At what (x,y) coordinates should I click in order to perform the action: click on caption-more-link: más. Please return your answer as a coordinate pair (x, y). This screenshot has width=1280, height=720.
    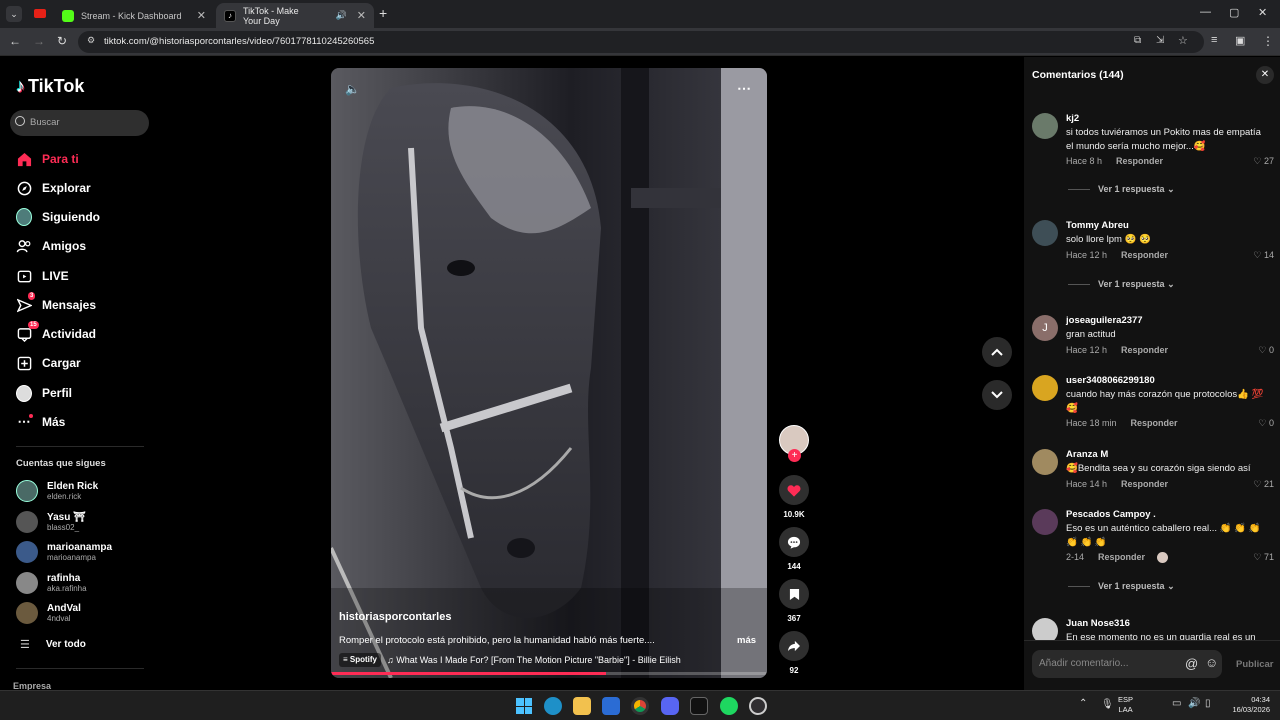
    Looking at the image, I should click on (746, 640).